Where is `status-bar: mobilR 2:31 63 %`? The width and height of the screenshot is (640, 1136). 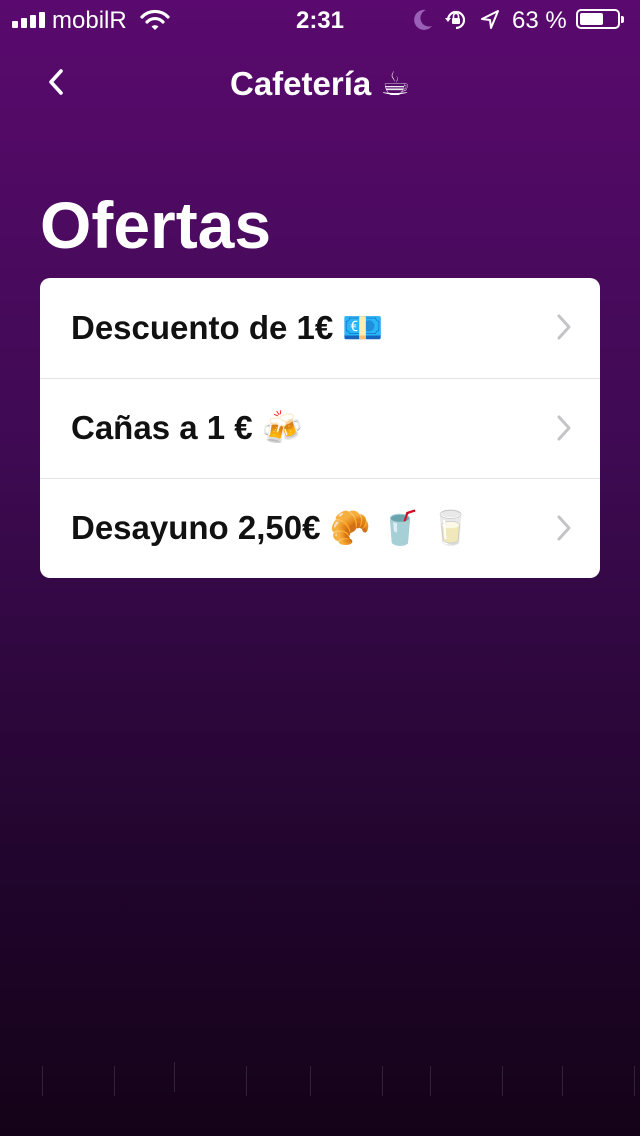 status-bar: mobilR 2:31 63 % is located at coordinates (320, 20).